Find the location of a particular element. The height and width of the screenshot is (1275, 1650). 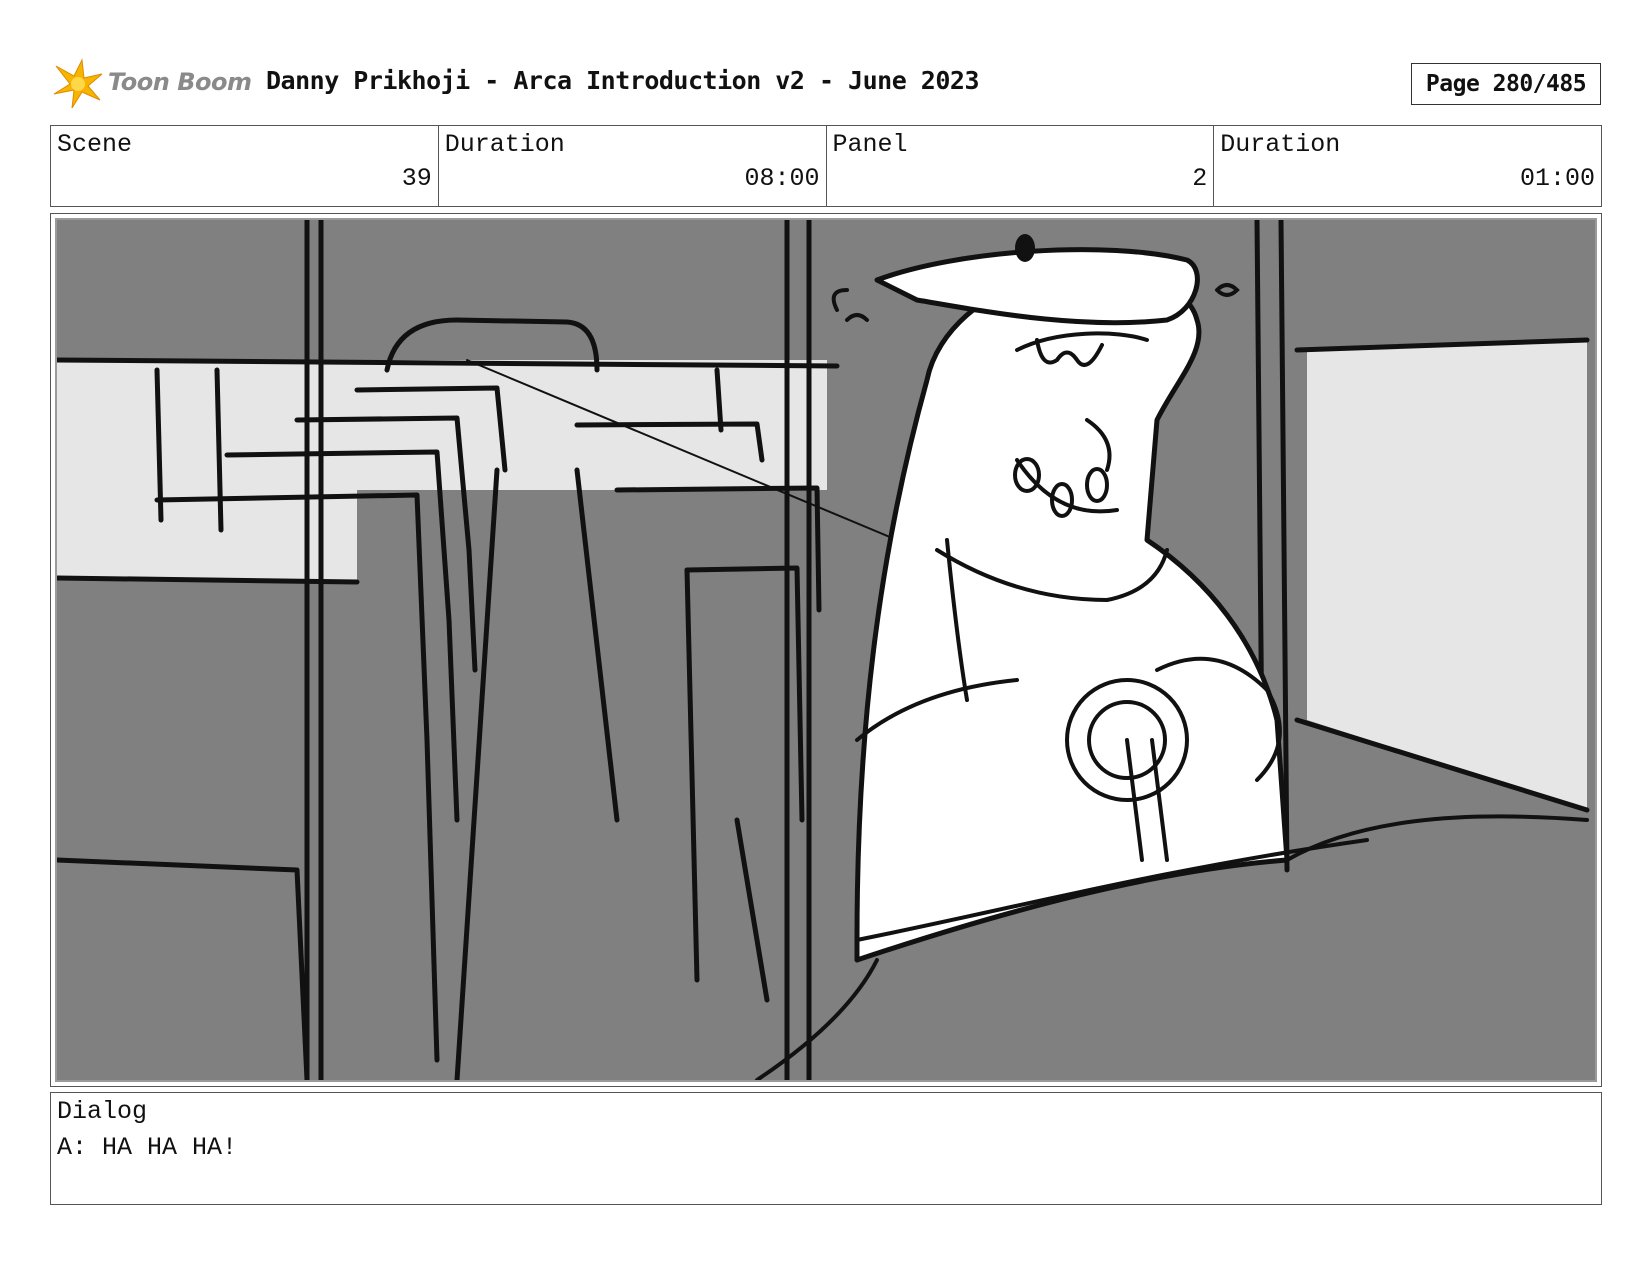

scene-label: Scene is located at coordinates (95, 144).